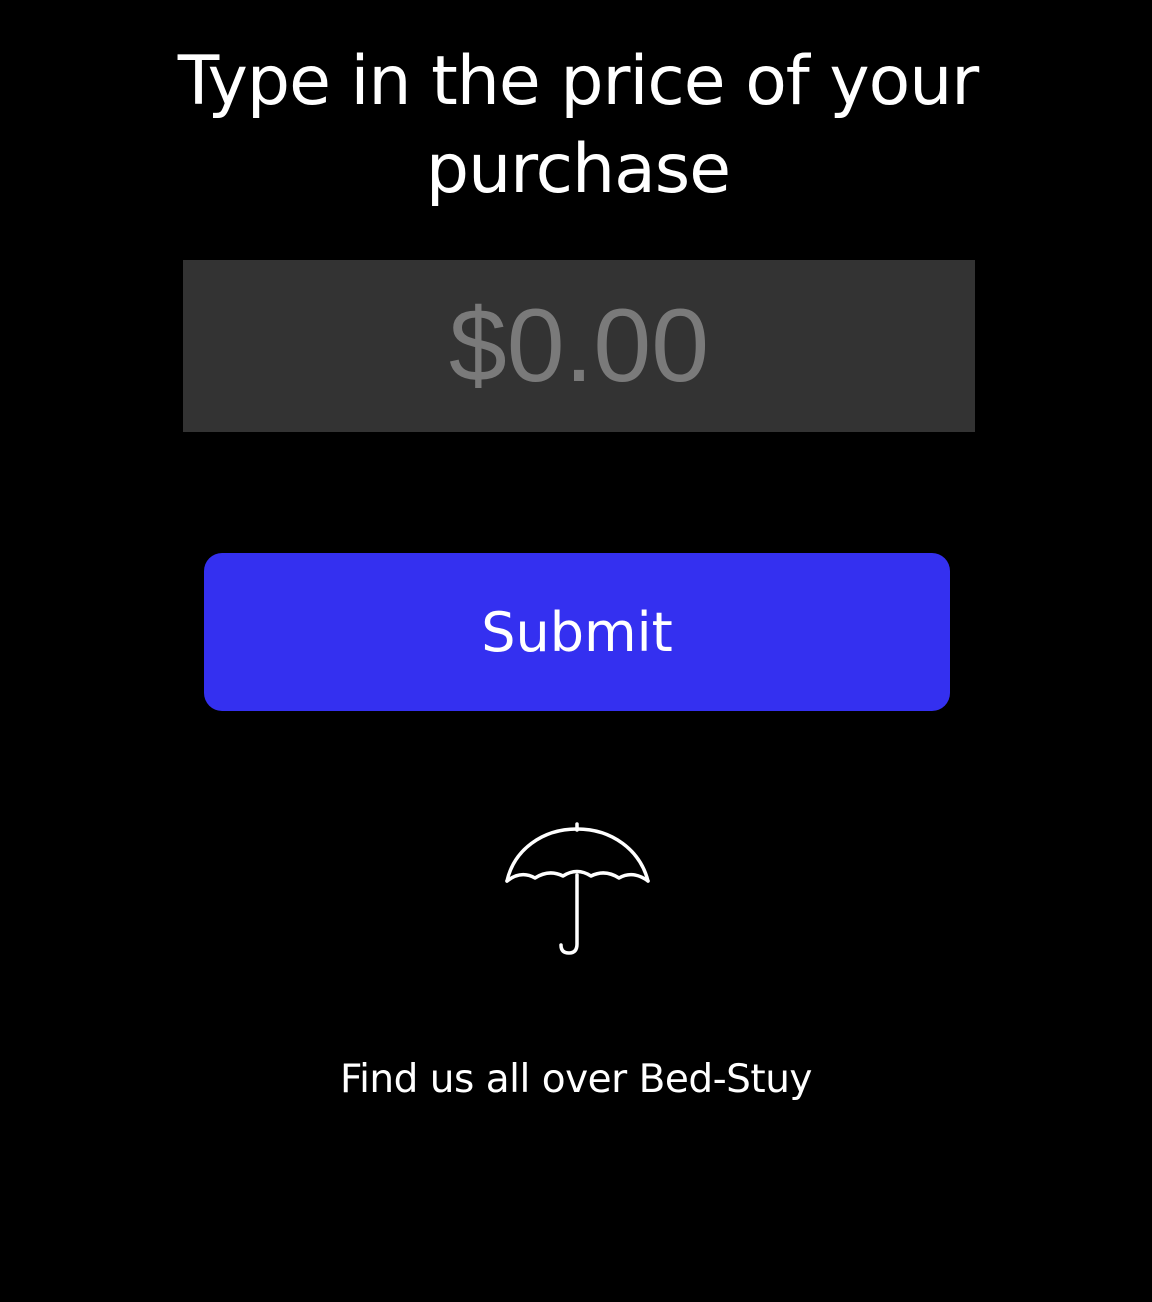 This screenshot has width=1152, height=1302. What do you see at coordinates (576, 1079) in the screenshot?
I see `footer-tagline: Find us all over Bed-Stuy` at bounding box center [576, 1079].